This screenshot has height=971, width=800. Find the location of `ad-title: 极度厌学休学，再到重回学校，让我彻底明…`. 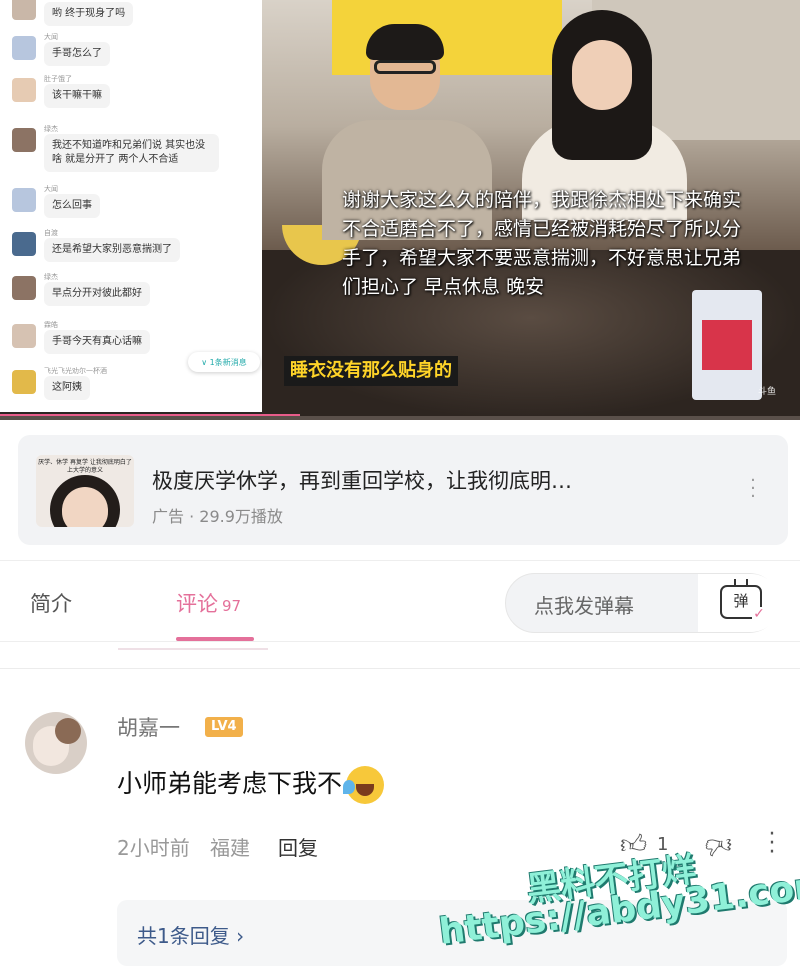

ad-title: 极度厌学休学，再到重回学校，让我彻底明… is located at coordinates (362, 480).